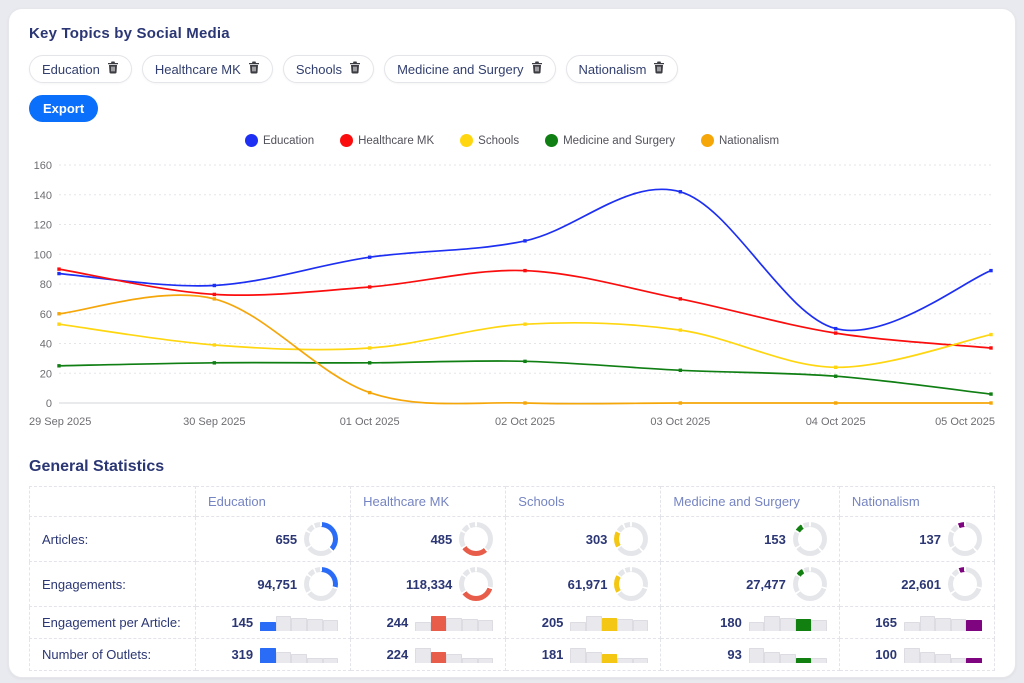 The height and width of the screenshot is (683, 1024). I want to click on topic-chip-medicine-and-surgery: Medicine and Surgery, so click(470, 69).